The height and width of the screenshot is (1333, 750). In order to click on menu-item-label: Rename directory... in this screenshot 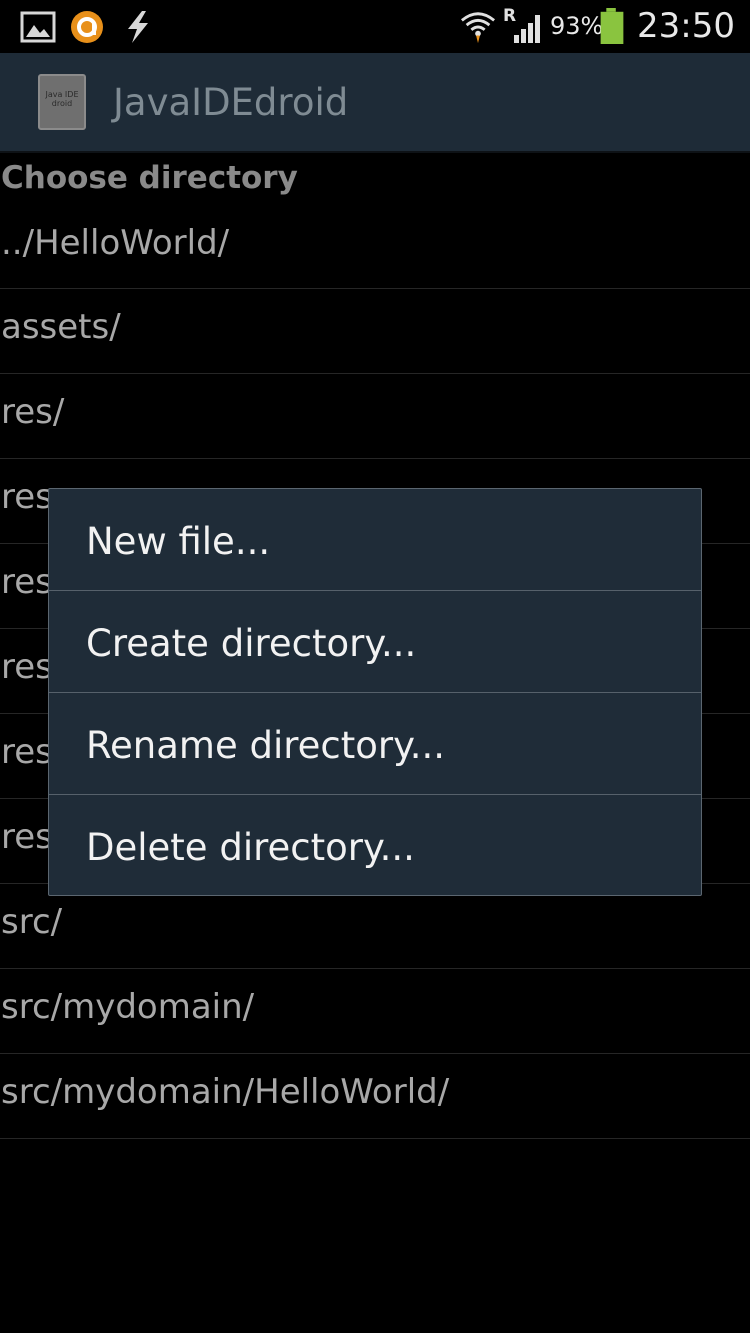, I will do `click(266, 745)`.